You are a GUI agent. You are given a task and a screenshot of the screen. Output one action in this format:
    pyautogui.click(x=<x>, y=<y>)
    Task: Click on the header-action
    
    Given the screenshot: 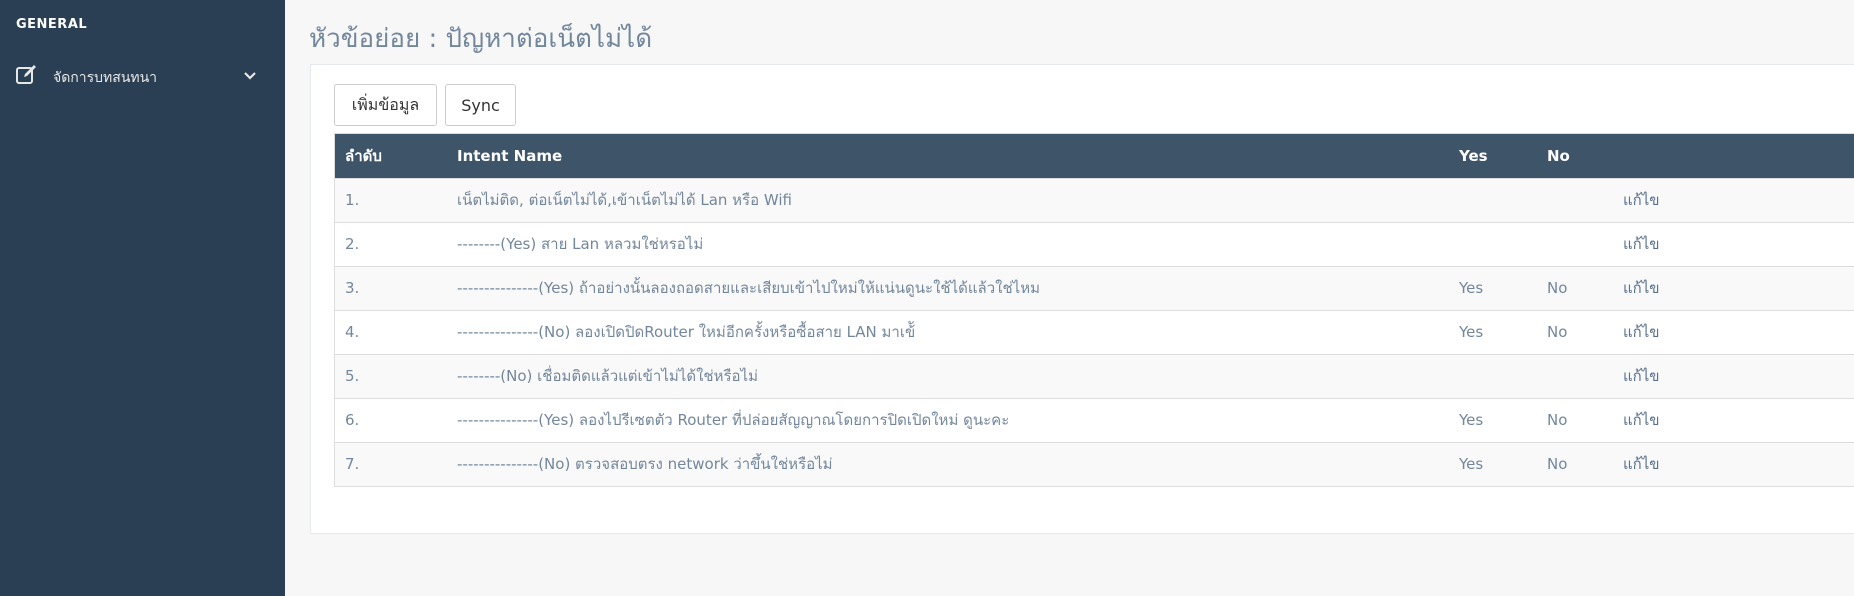 What is the action you would take?
    pyautogui.click(x=1733, y=156)
    